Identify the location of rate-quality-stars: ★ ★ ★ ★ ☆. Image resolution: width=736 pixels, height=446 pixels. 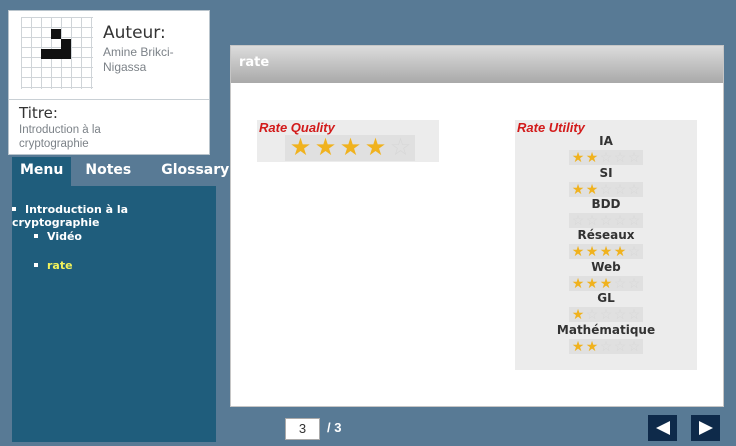
(350, 148).